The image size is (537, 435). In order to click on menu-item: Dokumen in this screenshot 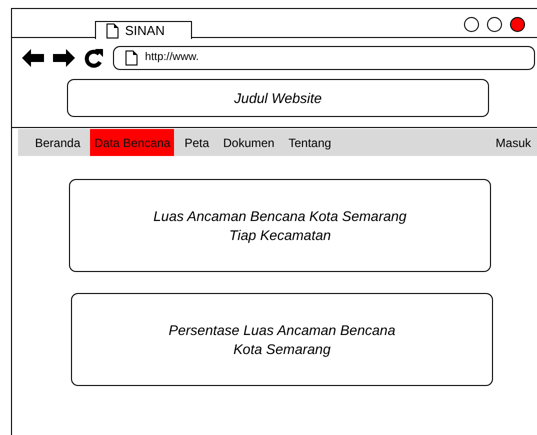, I will do `click(248, 142)`.